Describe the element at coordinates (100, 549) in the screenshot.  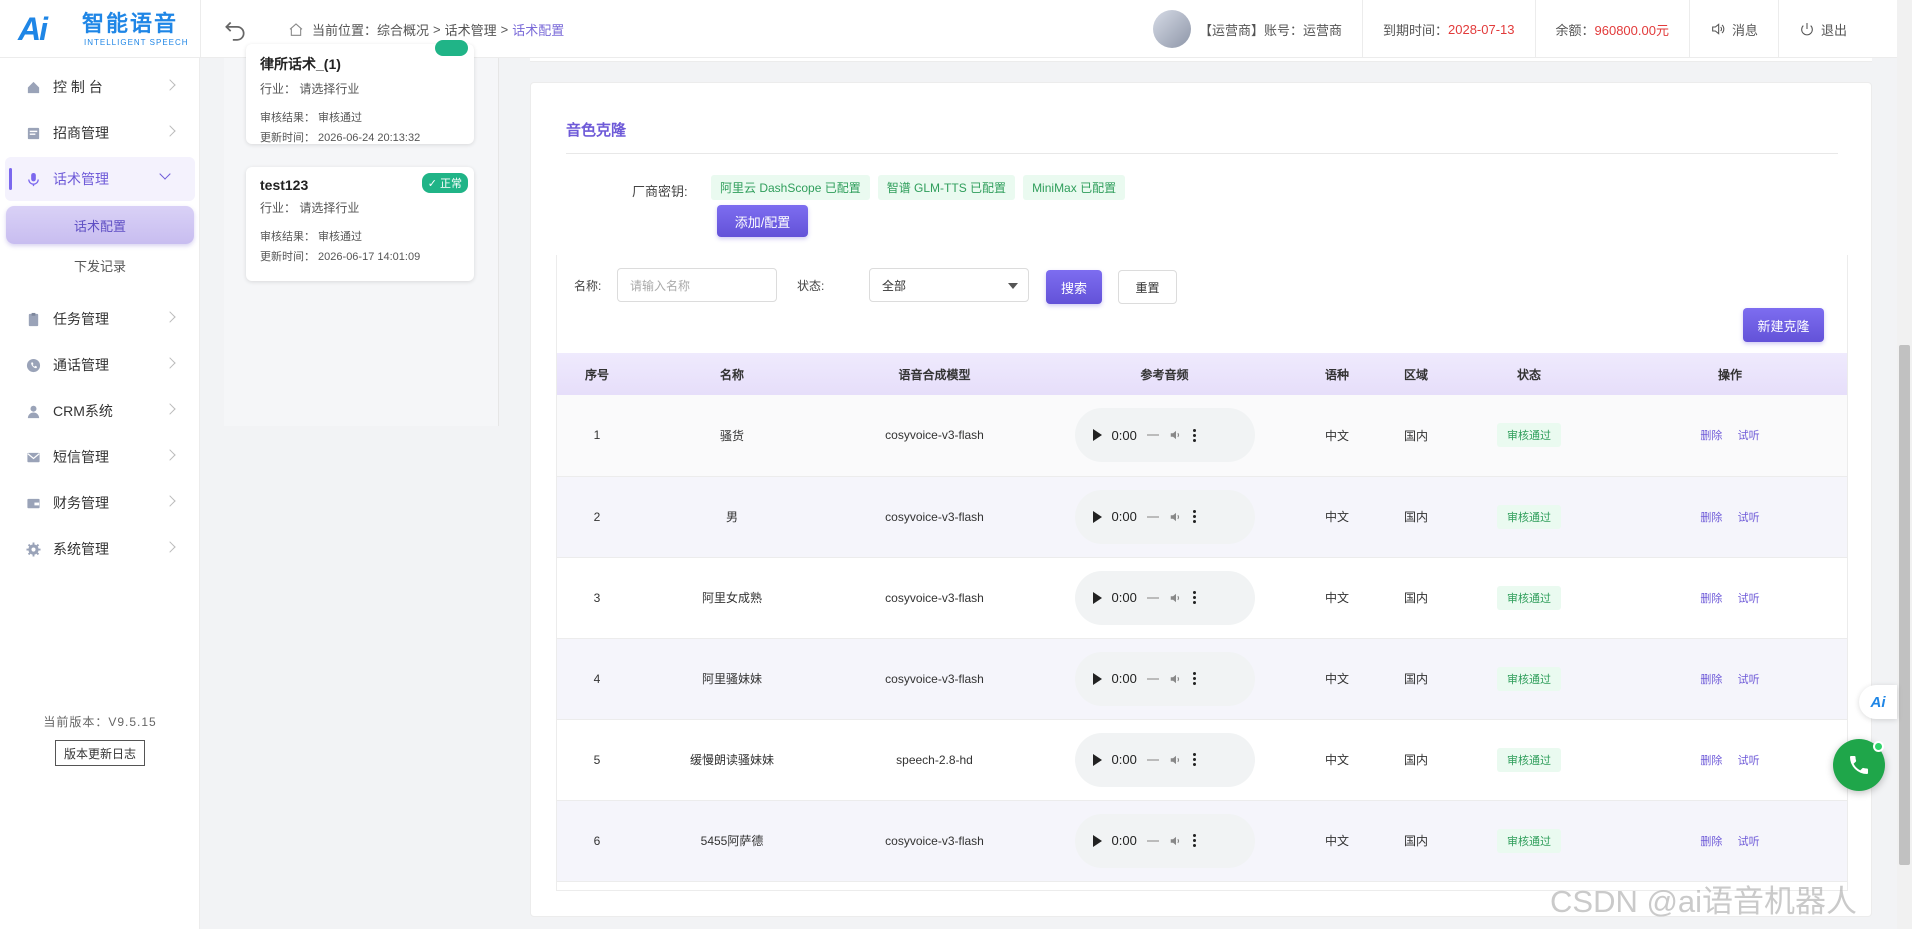
I see `sidebar-item-system: 系统管理` at that location.